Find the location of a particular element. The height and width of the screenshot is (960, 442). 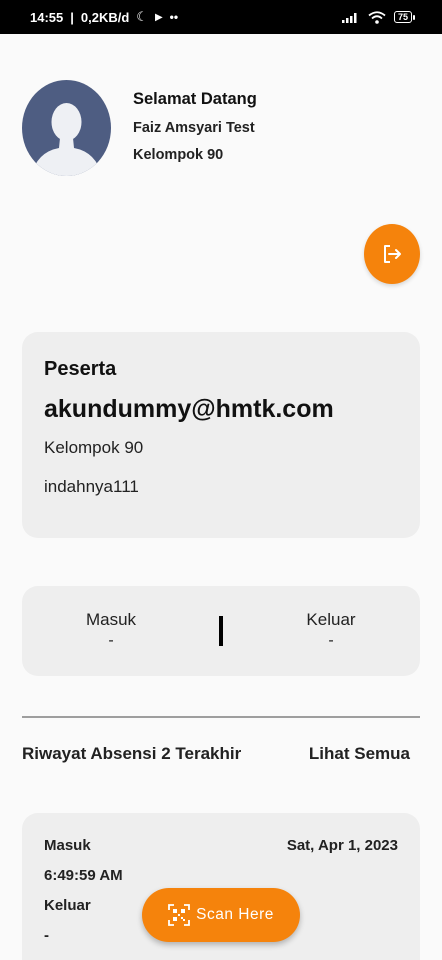

scan-button: Scan Here is located at coordinates (221, 915).